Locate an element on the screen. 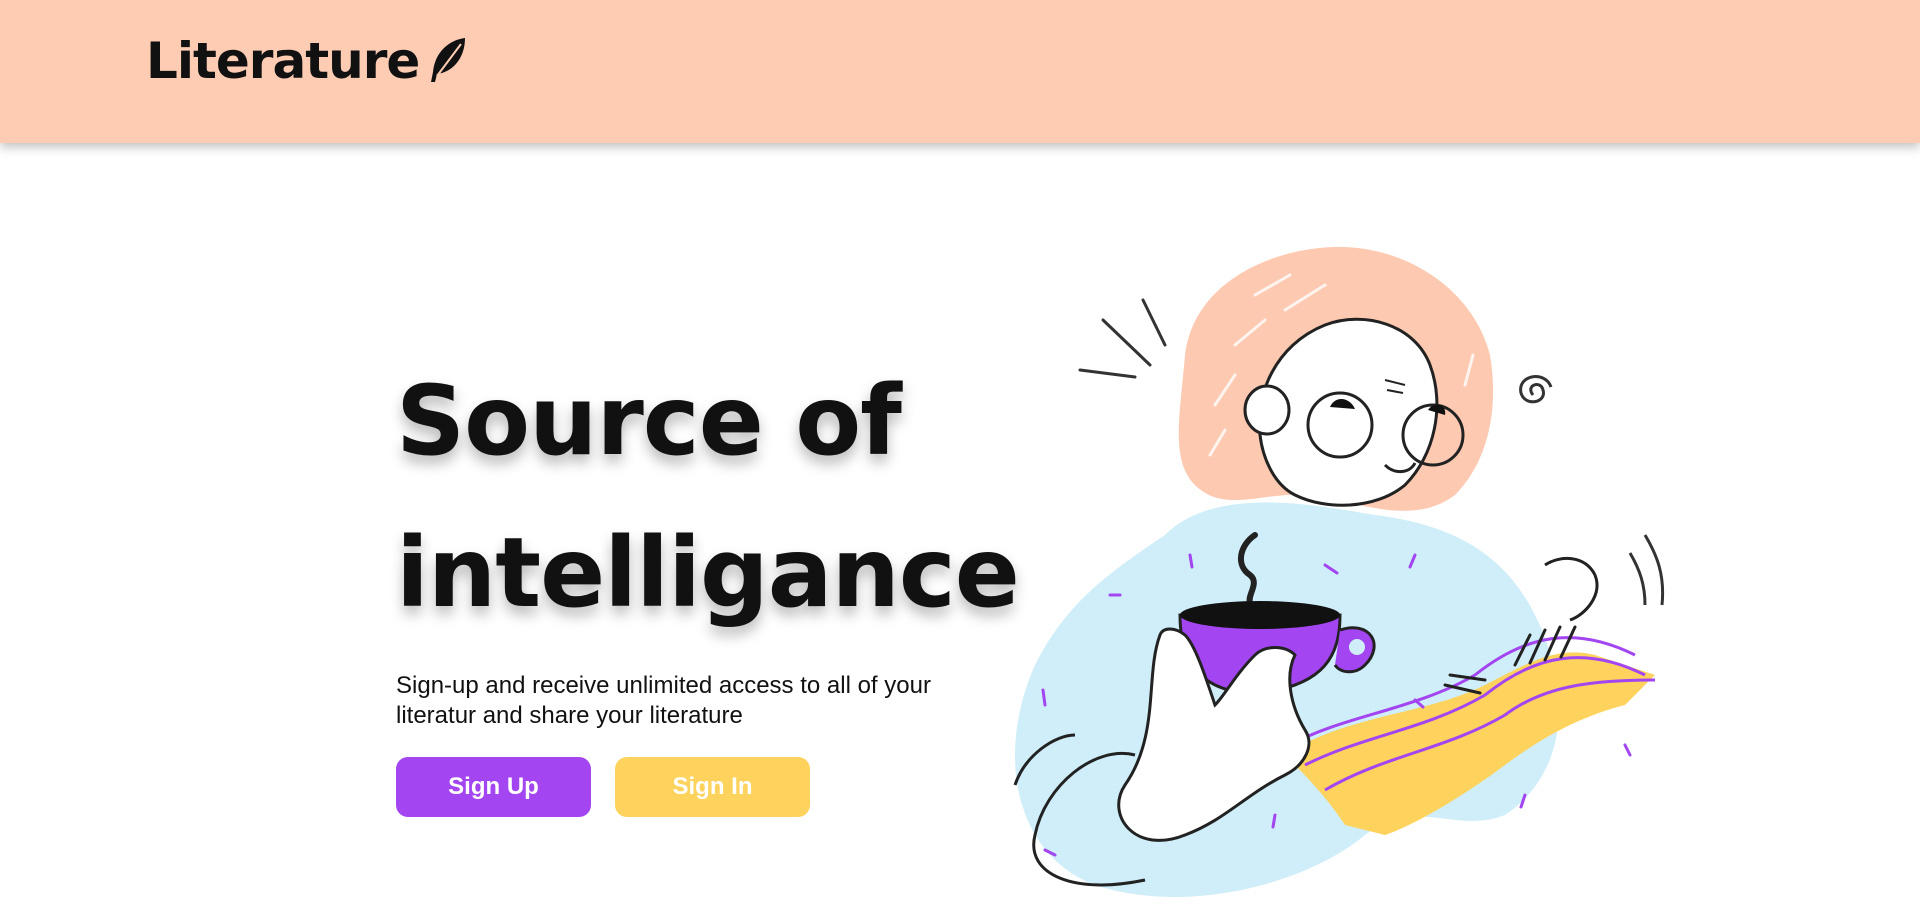  feather-icon is located at coordinates (448, 60).